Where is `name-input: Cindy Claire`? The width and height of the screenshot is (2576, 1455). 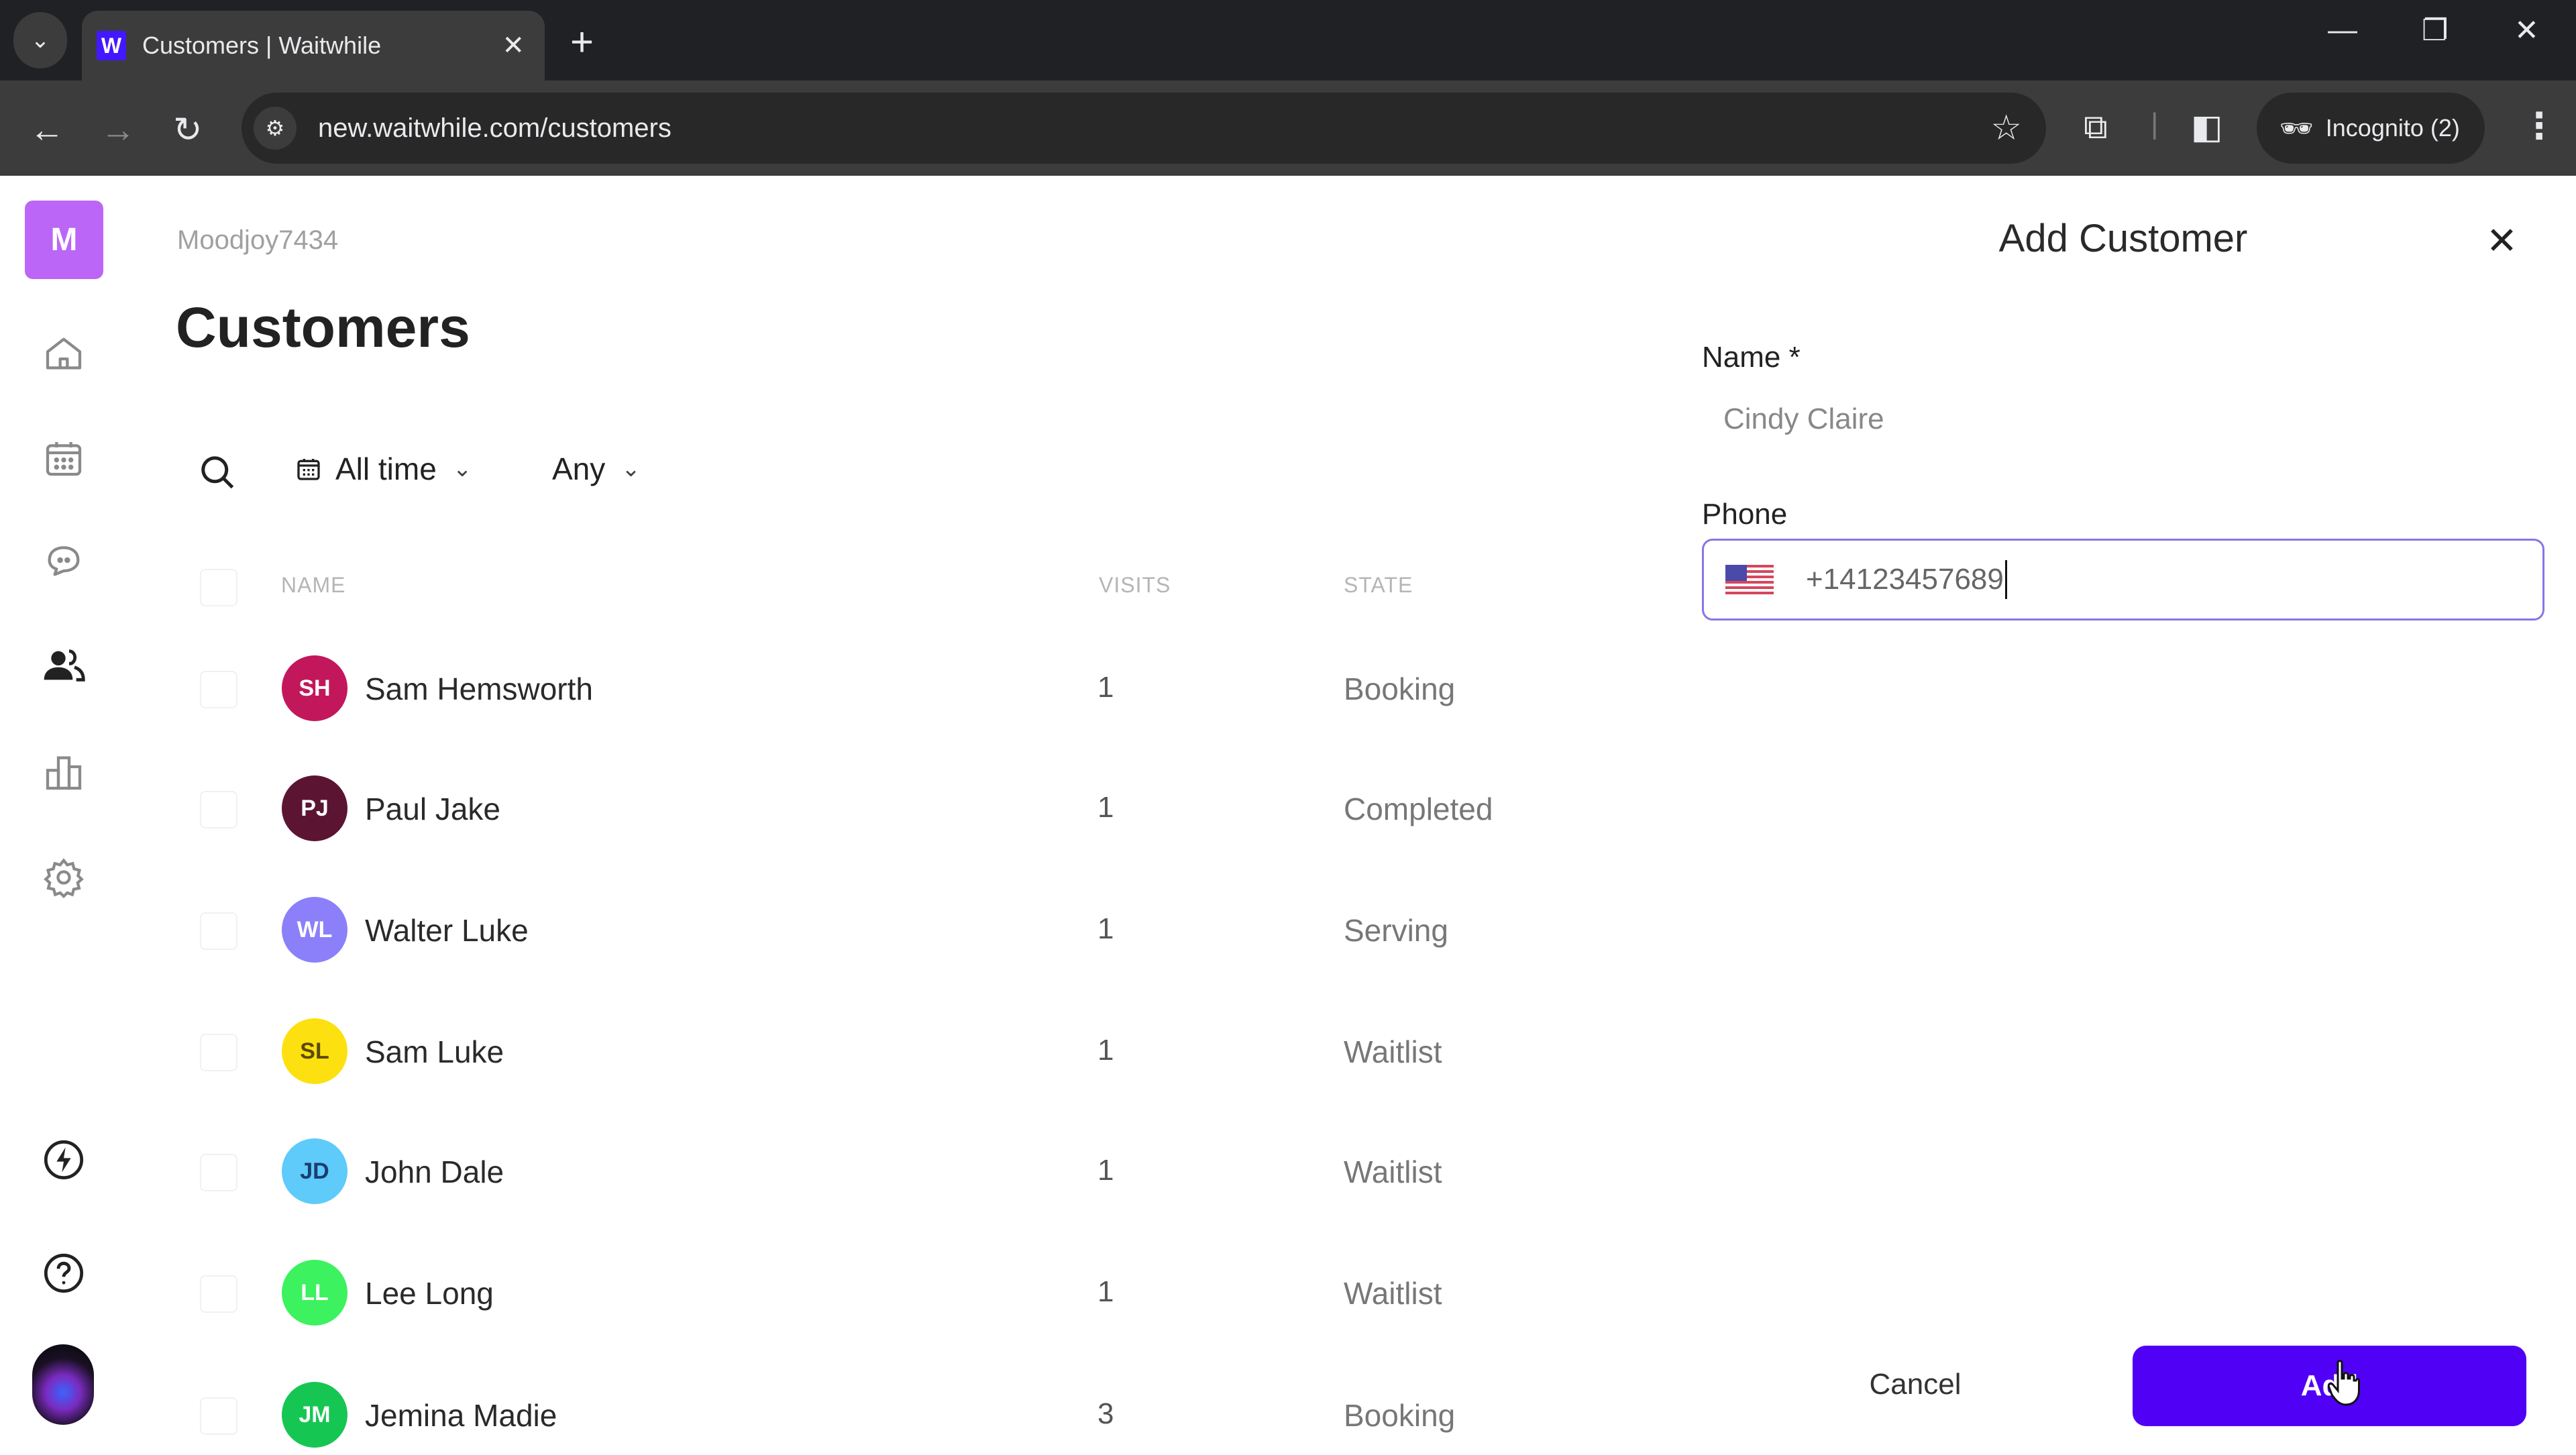 name-input: Cindy Claire is located at coordinates (1803, 419).